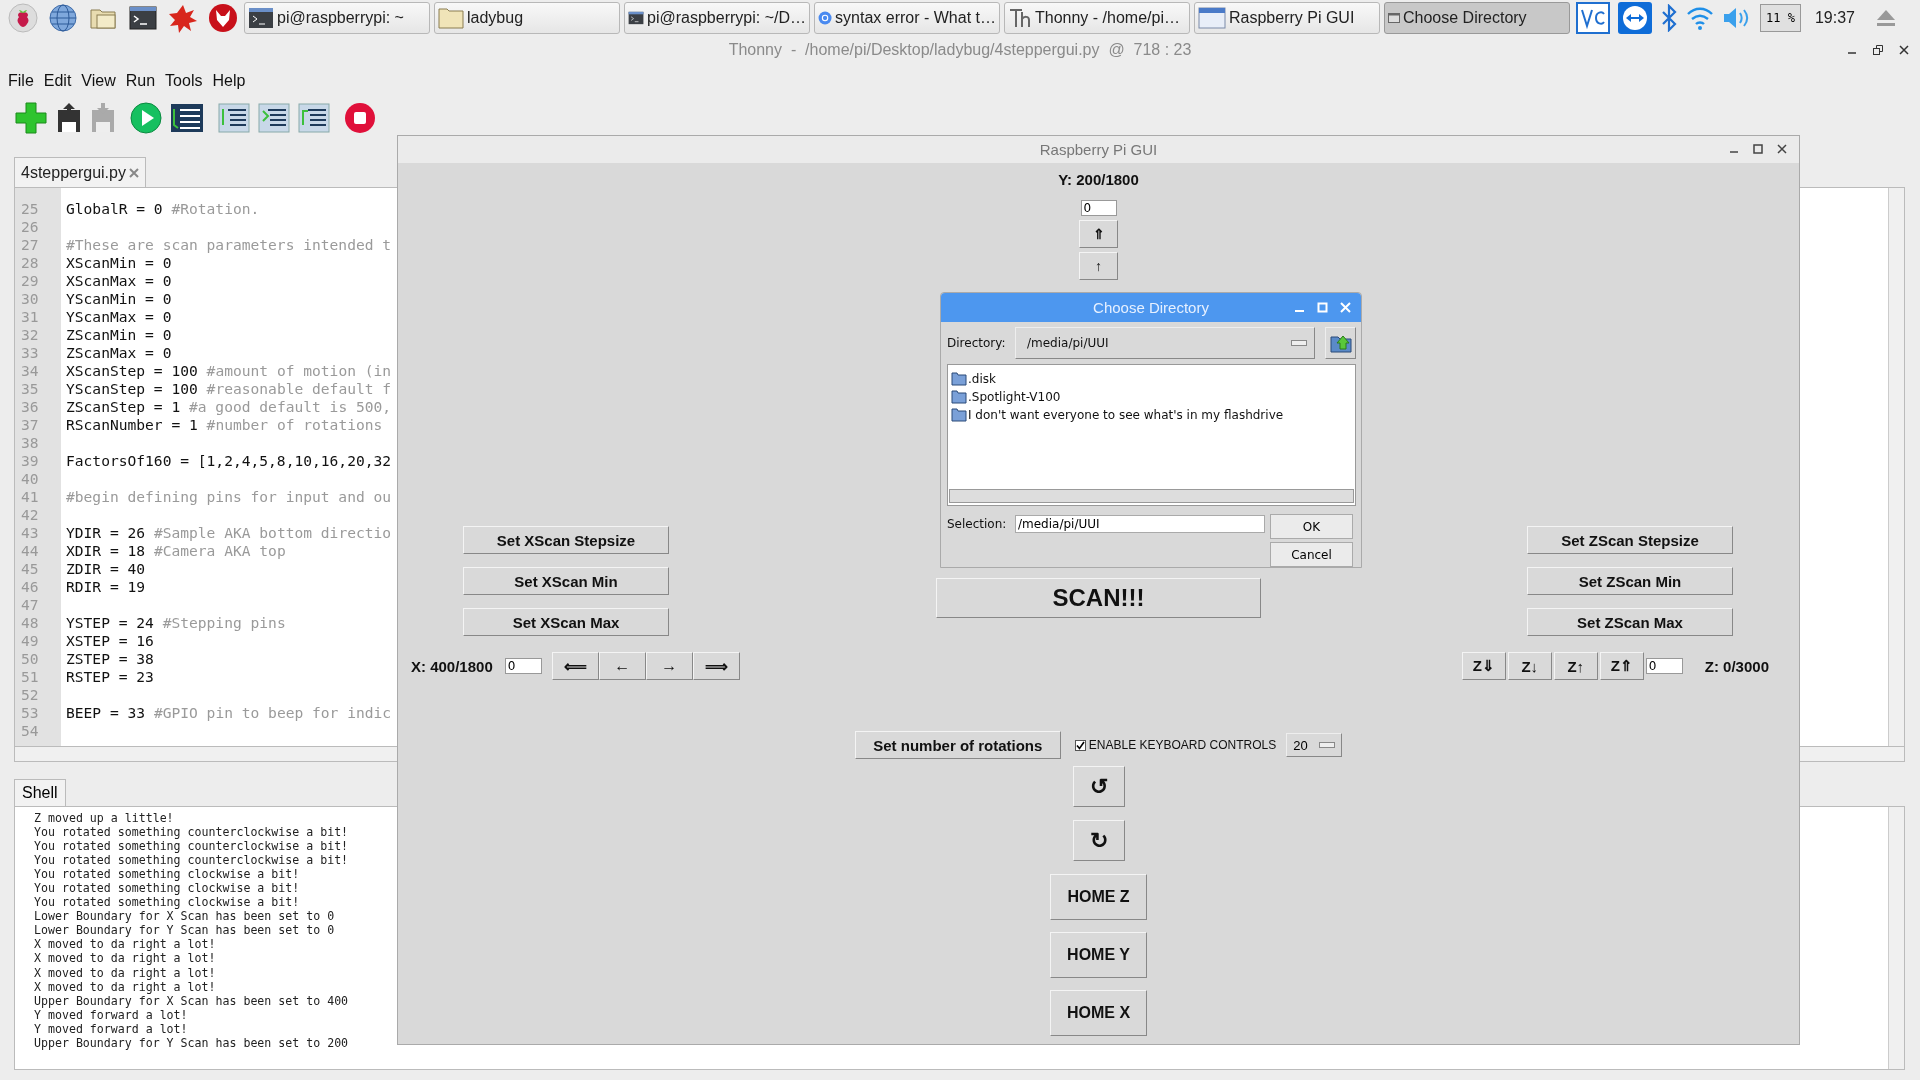 The image size is (1920, 1080). What do you see at coordinates (30, 371) in the screenshot?
I see `line-number: 34` at bounding box center [30, 371].